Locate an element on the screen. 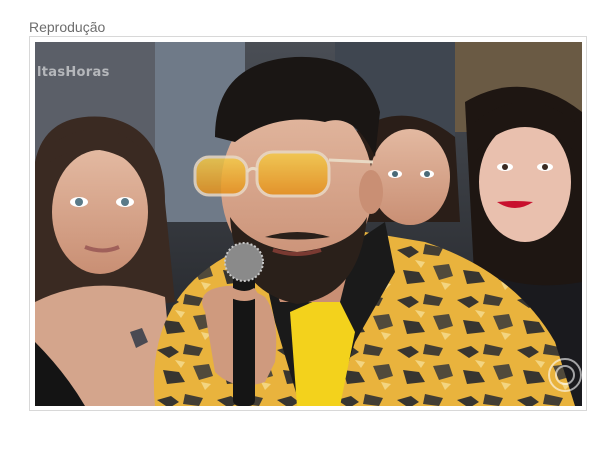  show-watermark: ltasHoras is located at coordinates (73, 72).